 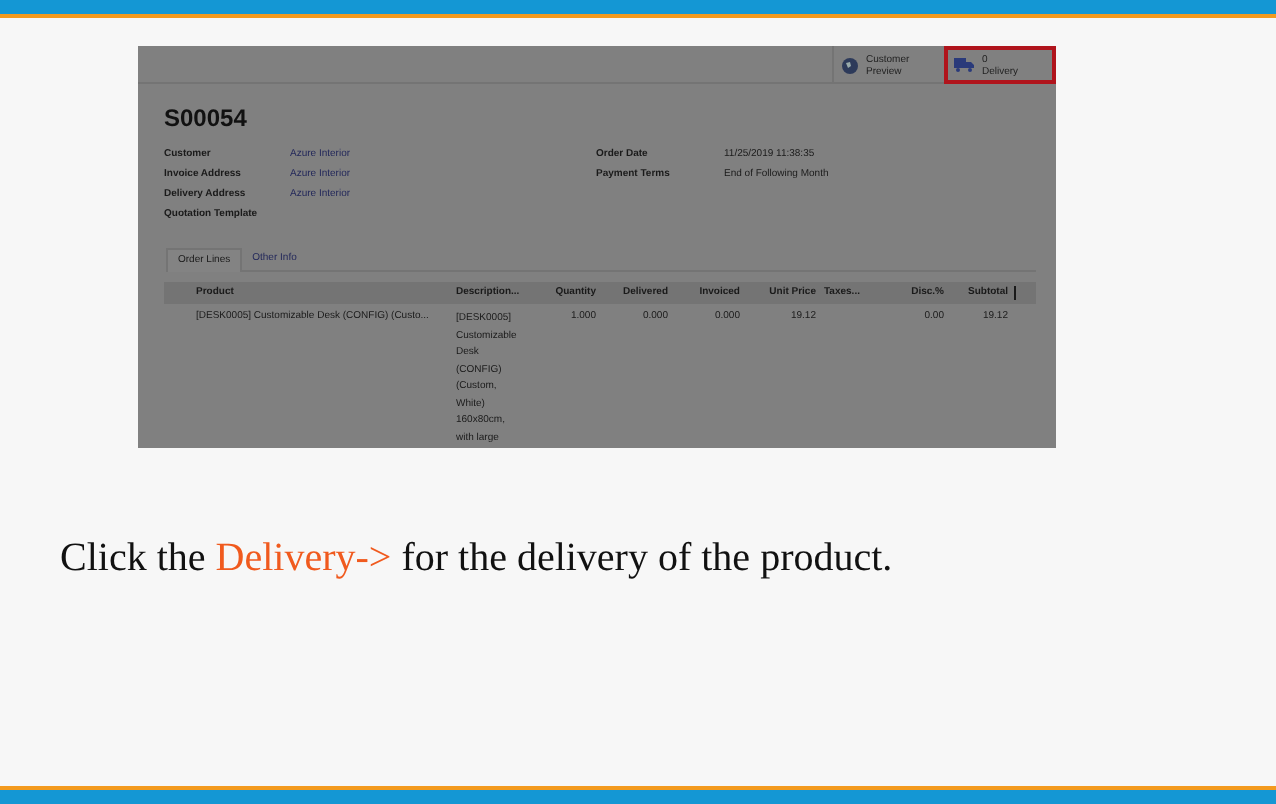 I want to click on caption-text: Click the Delivery-> for the delivery of the product., so click(x=477, y=558).